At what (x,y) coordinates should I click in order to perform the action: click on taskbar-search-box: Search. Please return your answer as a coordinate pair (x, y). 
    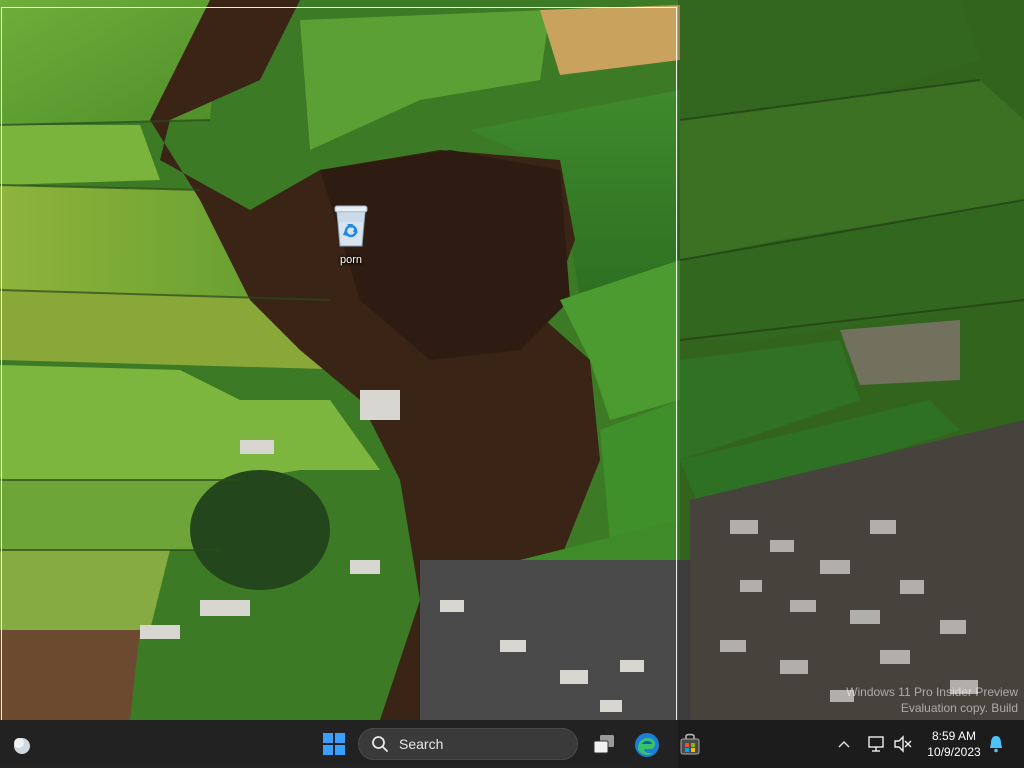
    Looking at the image, I should click on (468, 744).